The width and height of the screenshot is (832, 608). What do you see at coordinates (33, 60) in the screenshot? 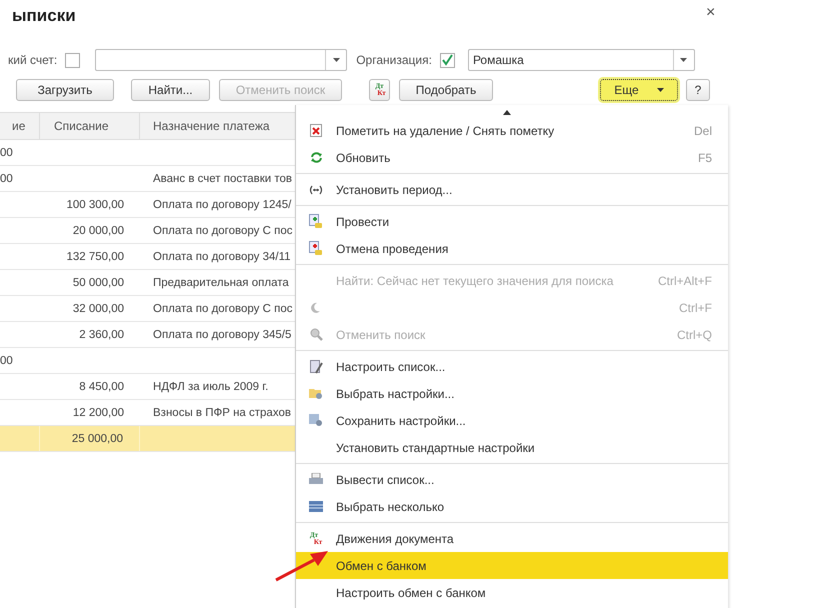
I see `filter-label: кий счет:` at bounding box center [33, 60].